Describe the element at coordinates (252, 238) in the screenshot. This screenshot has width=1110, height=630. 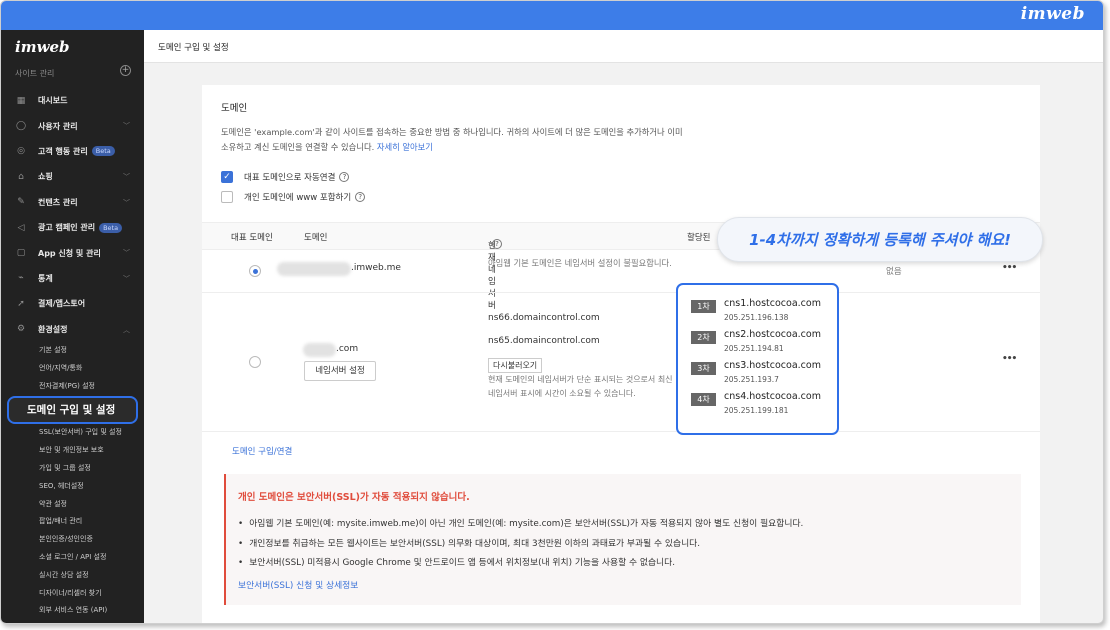
I see `col-primary: 대표 도메인` at that location.